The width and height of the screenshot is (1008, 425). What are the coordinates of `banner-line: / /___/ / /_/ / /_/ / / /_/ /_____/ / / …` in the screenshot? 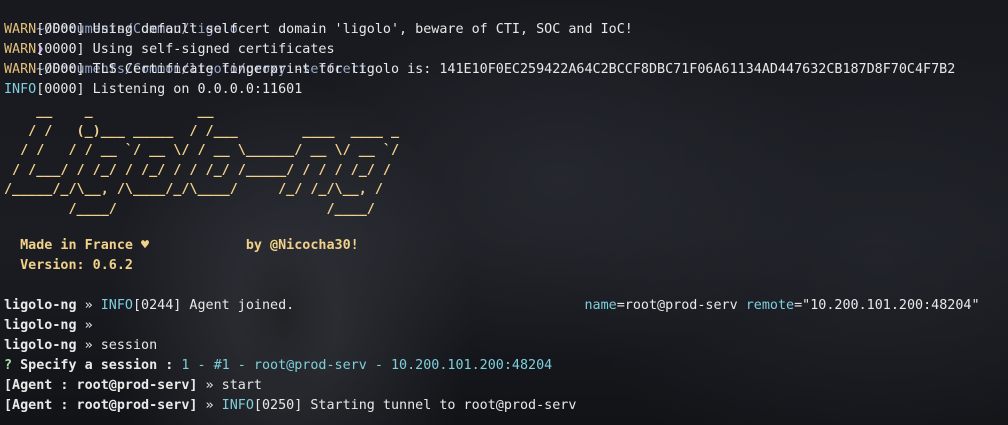 It's located at (197, 170).